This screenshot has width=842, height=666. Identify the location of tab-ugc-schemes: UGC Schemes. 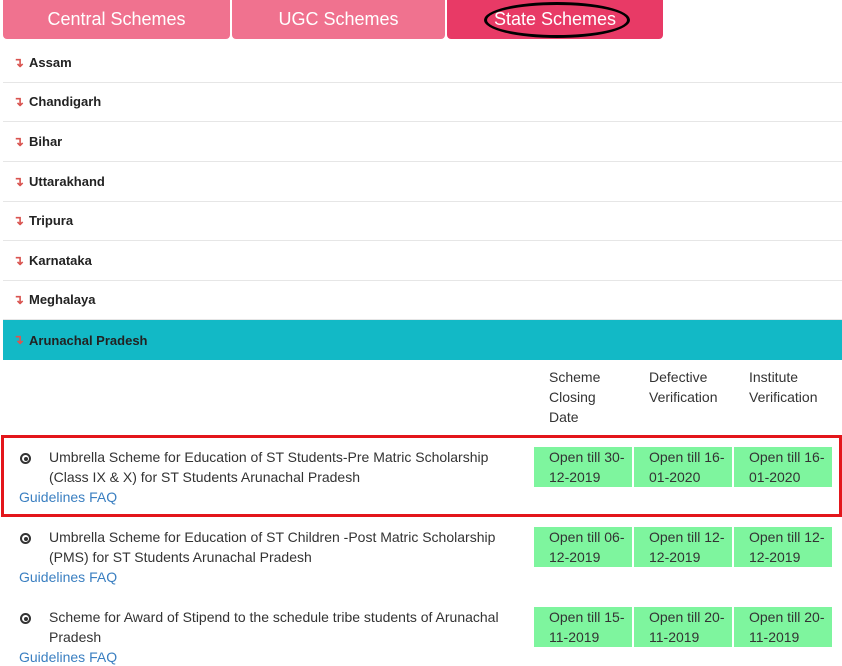
(338, 19).